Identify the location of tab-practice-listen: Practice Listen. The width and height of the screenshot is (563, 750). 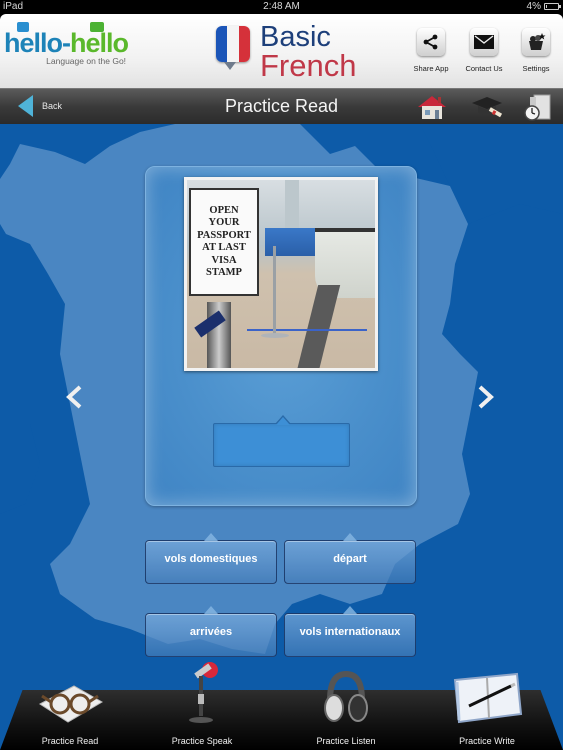
(346, 708).